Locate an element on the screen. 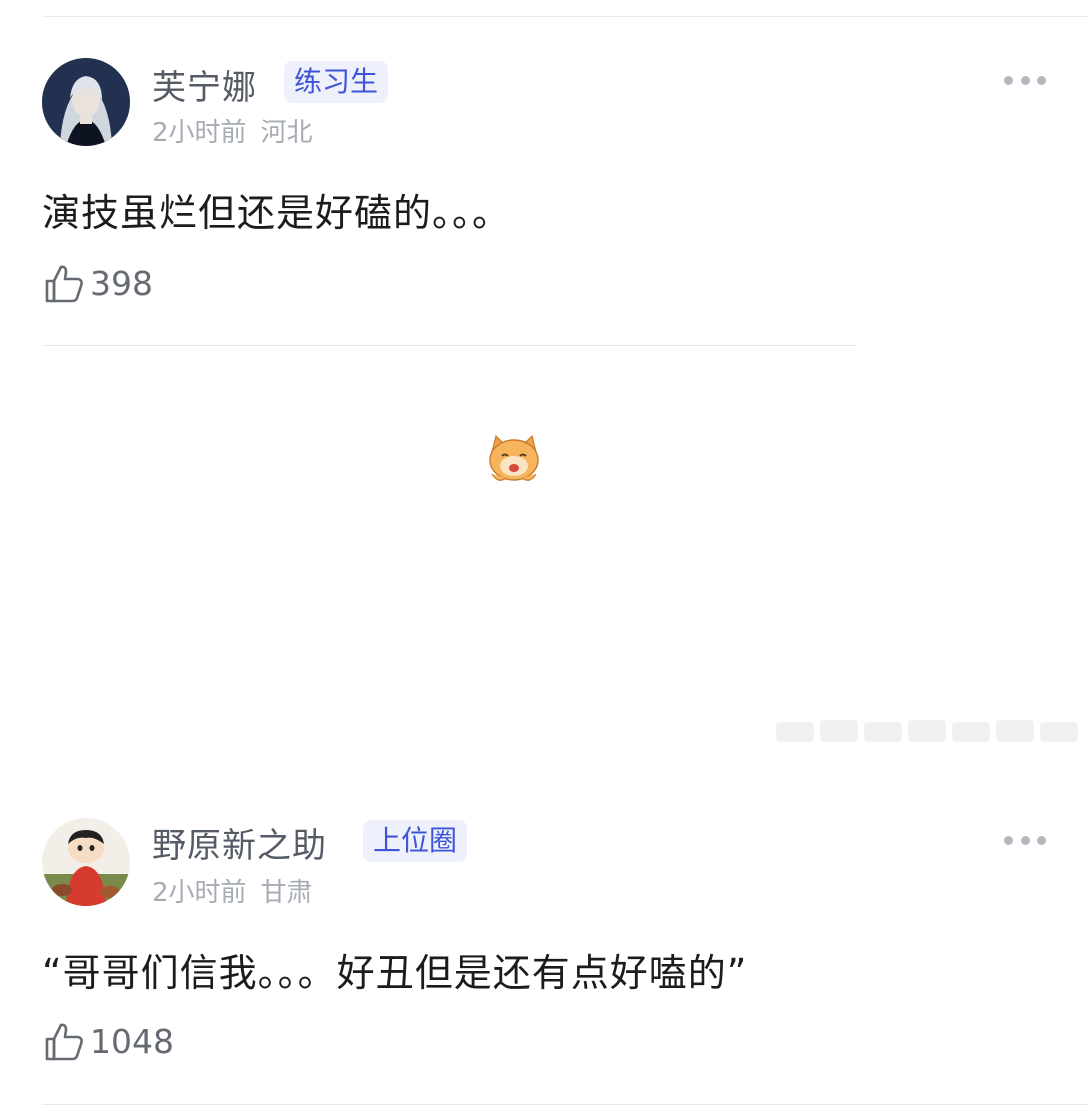 The width and height of the screenshot is (1088, 1105). comment-text: “哥哥们信我。。。好丑但是还有点好嗑的” is located at coordinates (395, 973).